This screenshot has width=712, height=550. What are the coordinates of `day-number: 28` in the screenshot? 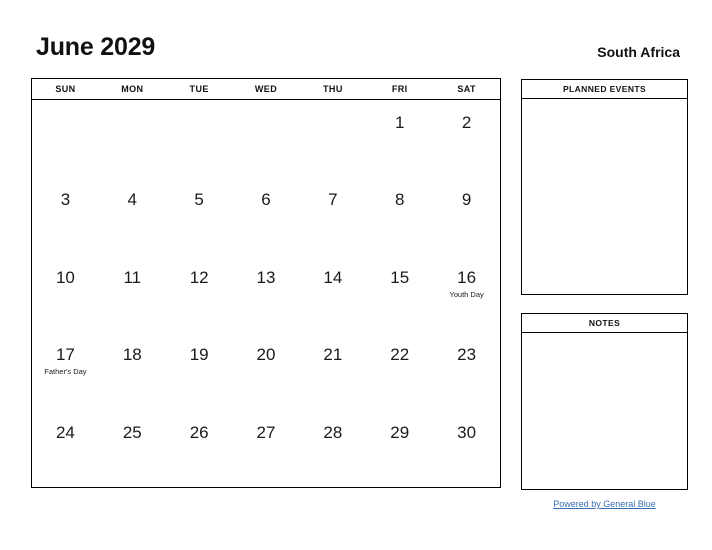 It's located at (333, 432).